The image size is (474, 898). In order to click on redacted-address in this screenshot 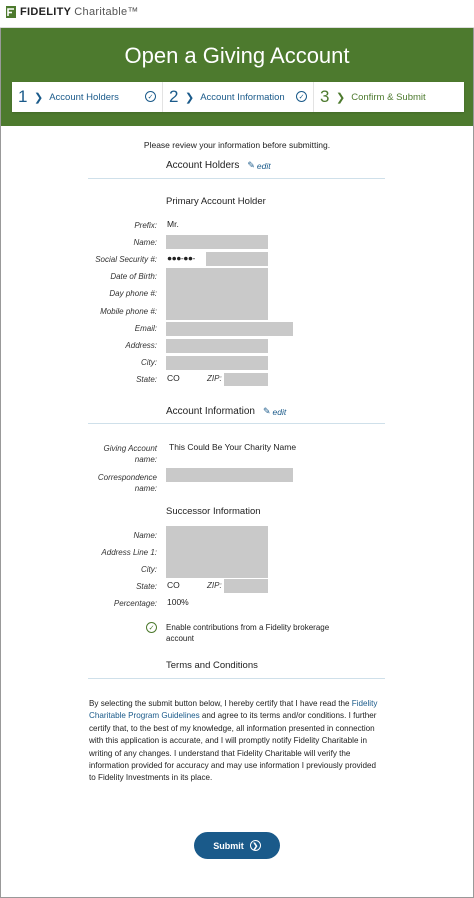, I will do `click(217, 346)`.